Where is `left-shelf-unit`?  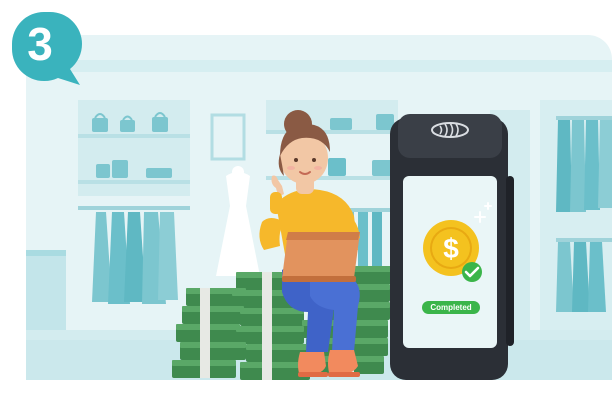 left-shelf-unit is located at coordinates (134, 148).